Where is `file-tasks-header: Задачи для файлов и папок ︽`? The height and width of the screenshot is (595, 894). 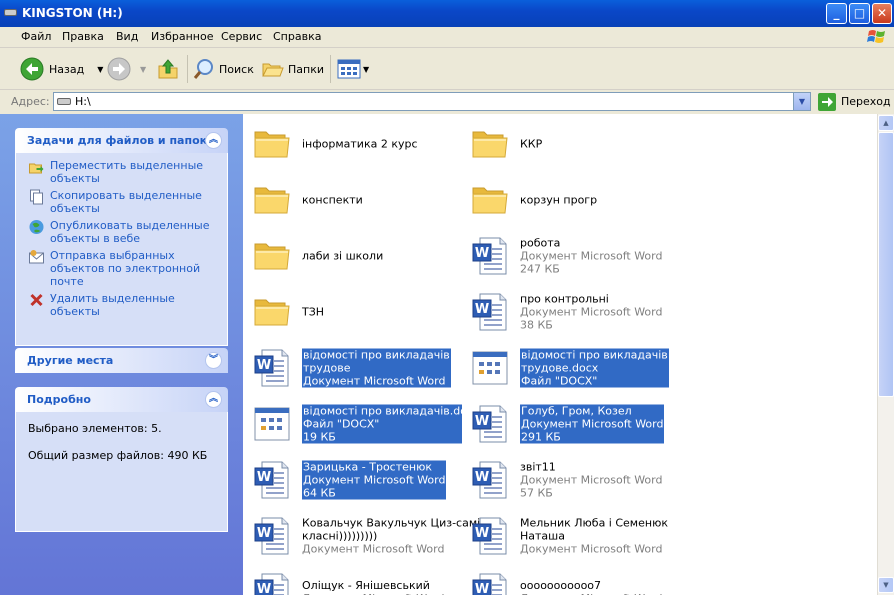
file-tasks-header: Задачи для файлов и папок ︽ is located at coordinates (121, 140).